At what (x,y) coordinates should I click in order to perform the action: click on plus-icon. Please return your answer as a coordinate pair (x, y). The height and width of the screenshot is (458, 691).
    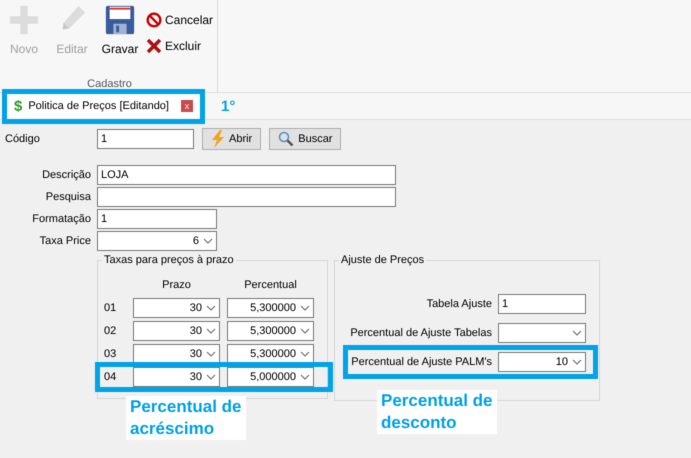
    Looking at the image, I should click on (24, 20).